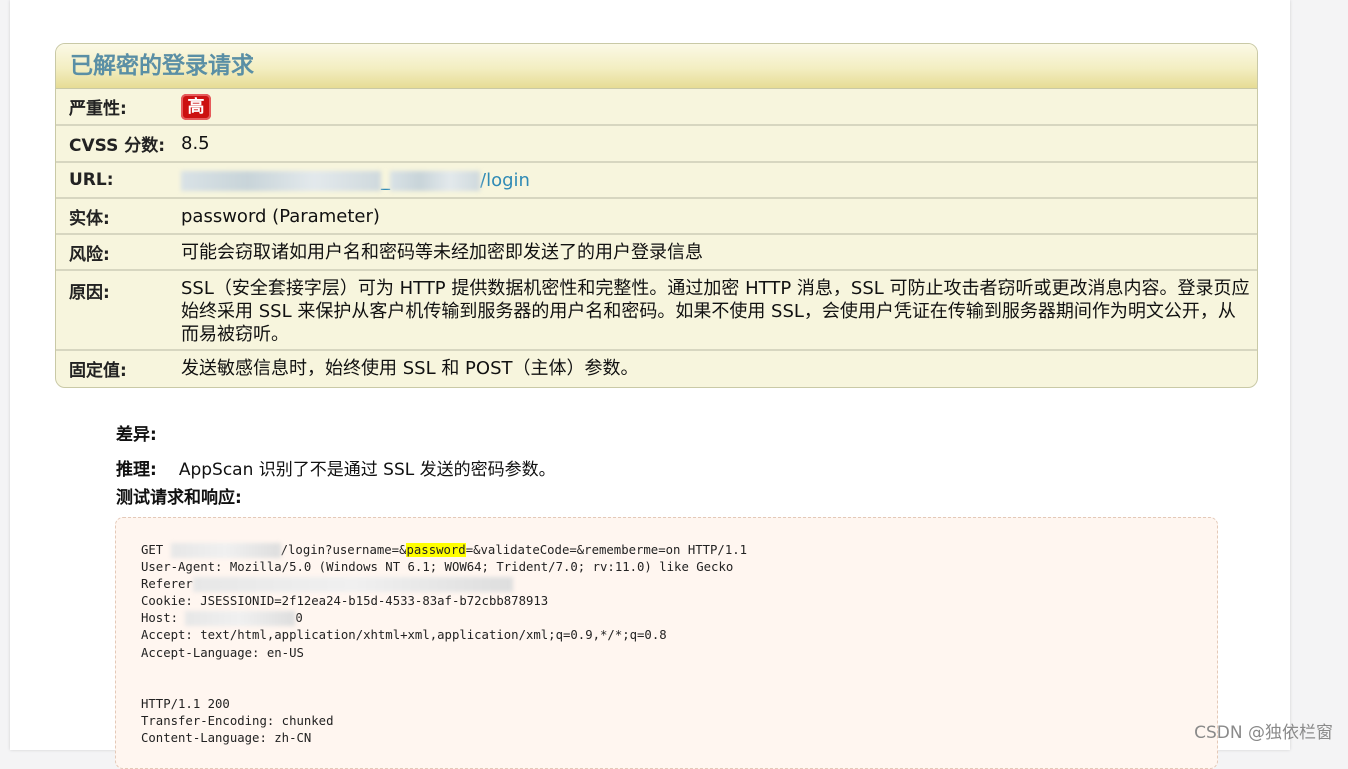  What do you see at coordinates (89, 254) in the screenshot?
I see `risk-label: 风险:` at bounding box center [89, 254].